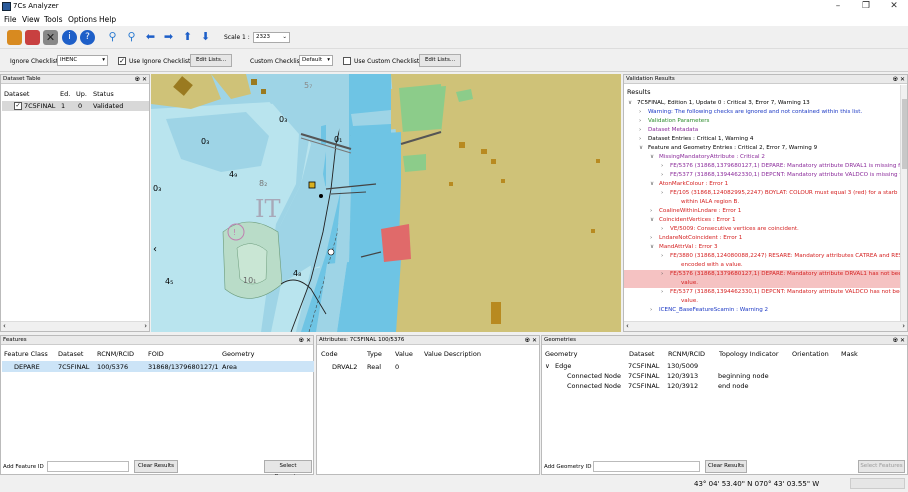 The height and width of the screenshot is (492, 908). What do you see at coordinates (452, 354) in the screenshot?
I see `col-value-description: Value Description` at bounding box center [452, 354].